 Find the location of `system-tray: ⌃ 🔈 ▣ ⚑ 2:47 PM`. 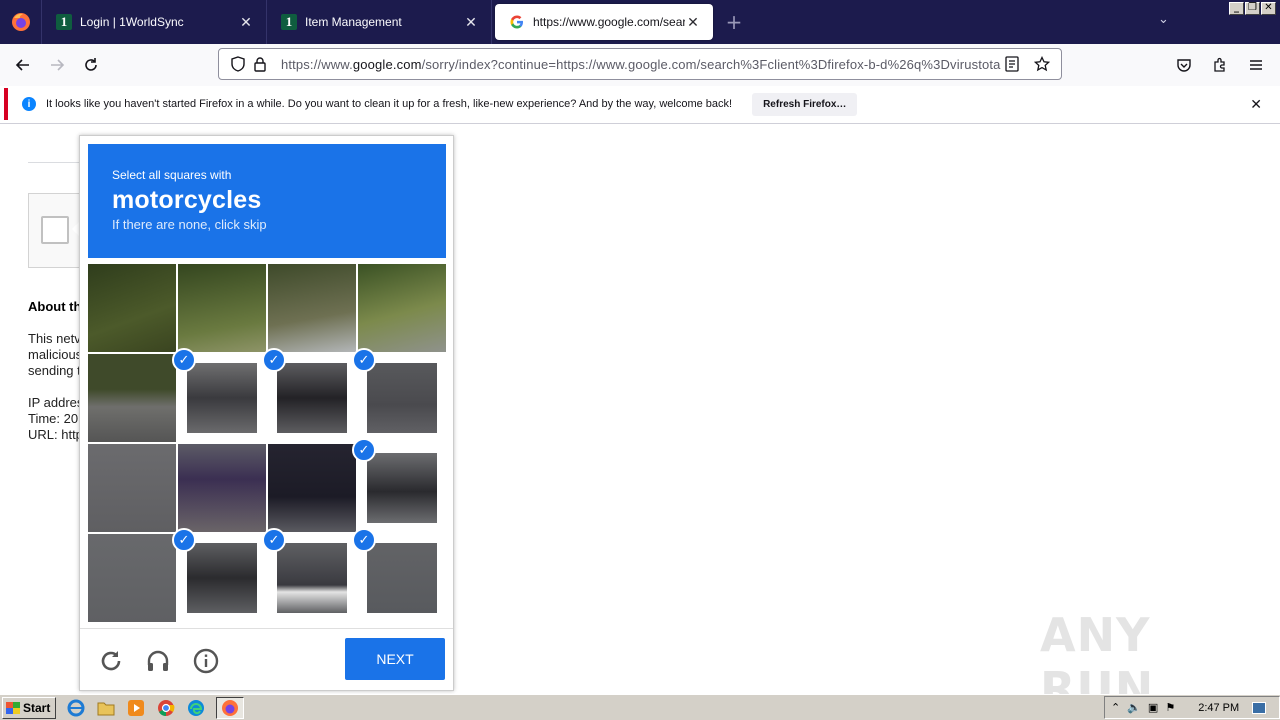

system-tray: ⌃ 🔈 ▣ ⚑ 2:47 PM is located at coordinates (1192, 707).